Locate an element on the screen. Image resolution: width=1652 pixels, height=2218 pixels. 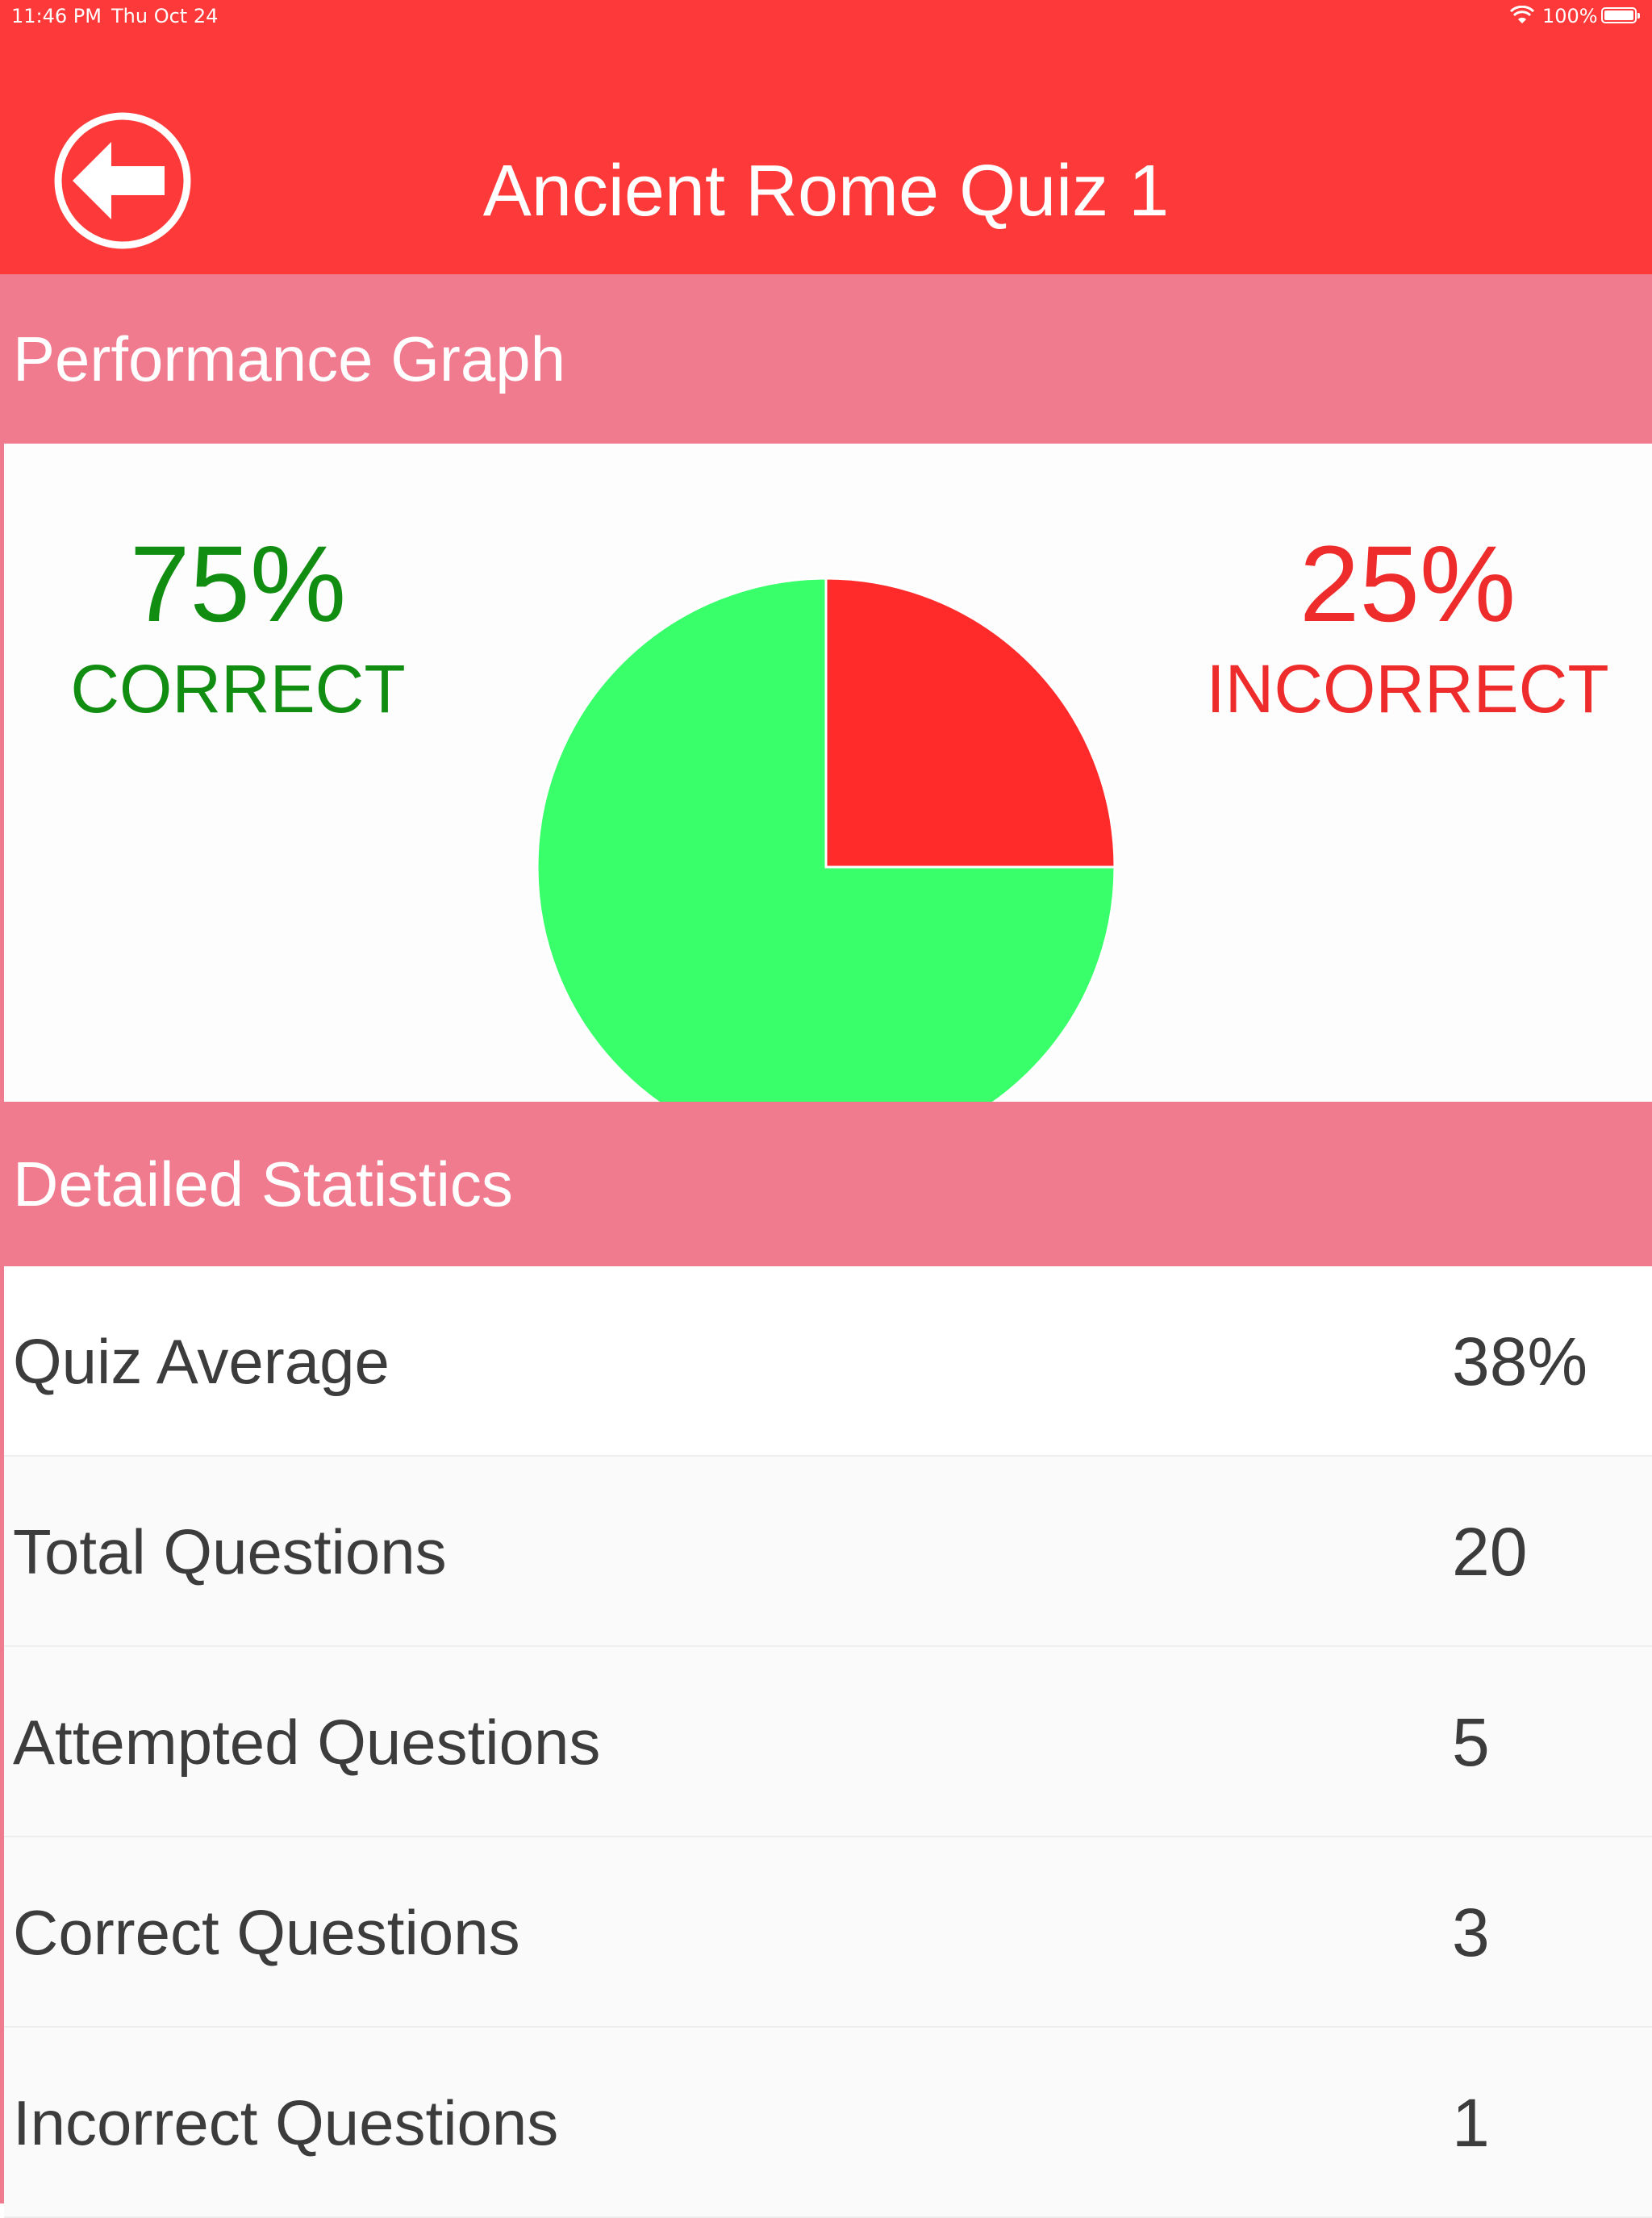
stat-label: Total Questions is located at coordinates (230, 1552).